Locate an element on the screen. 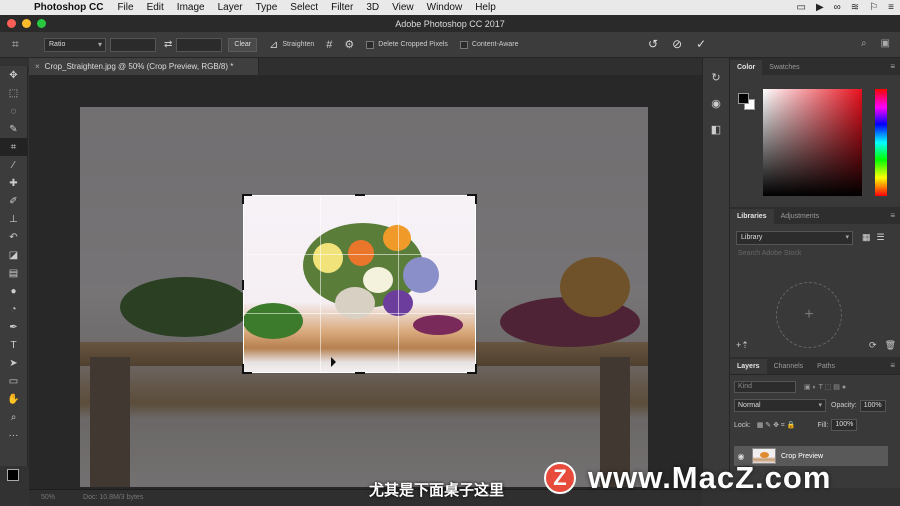 The image size is (900, 506). menu-window: Window is located at coordinates (445, 7).